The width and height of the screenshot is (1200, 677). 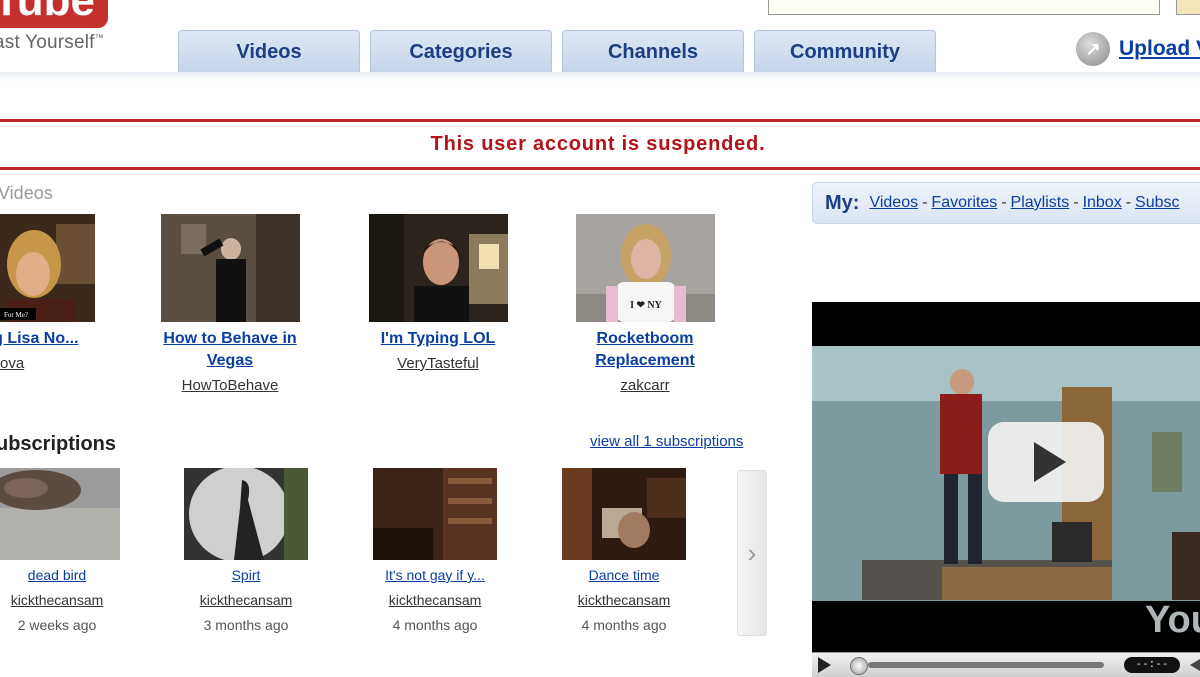 What do you see at coordinates (438, 339) in the screenshot?
I see `video-title-link: I'm Typing LOL` at bounding box center [438, 339].